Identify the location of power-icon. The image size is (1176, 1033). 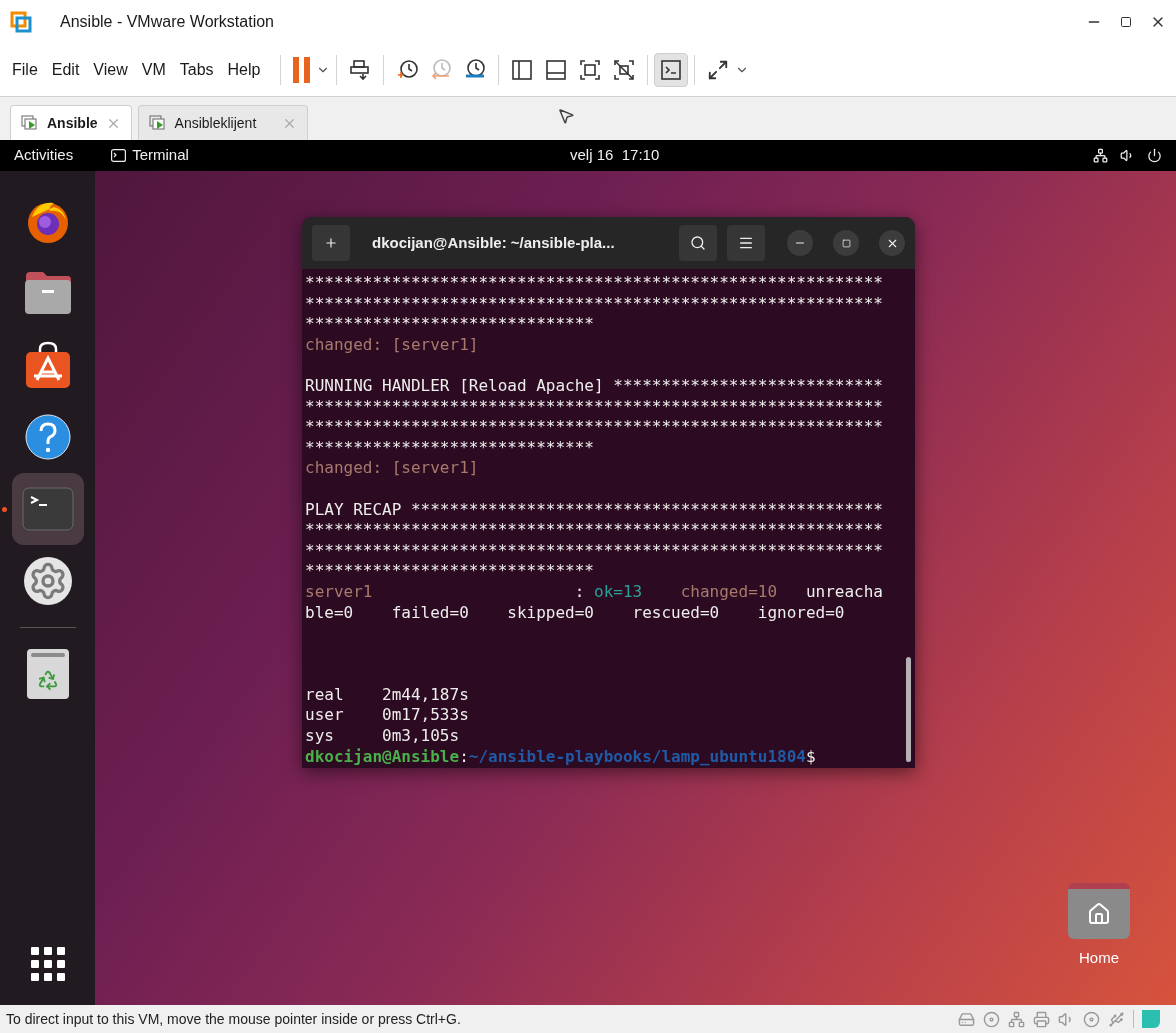
(1154, 155).